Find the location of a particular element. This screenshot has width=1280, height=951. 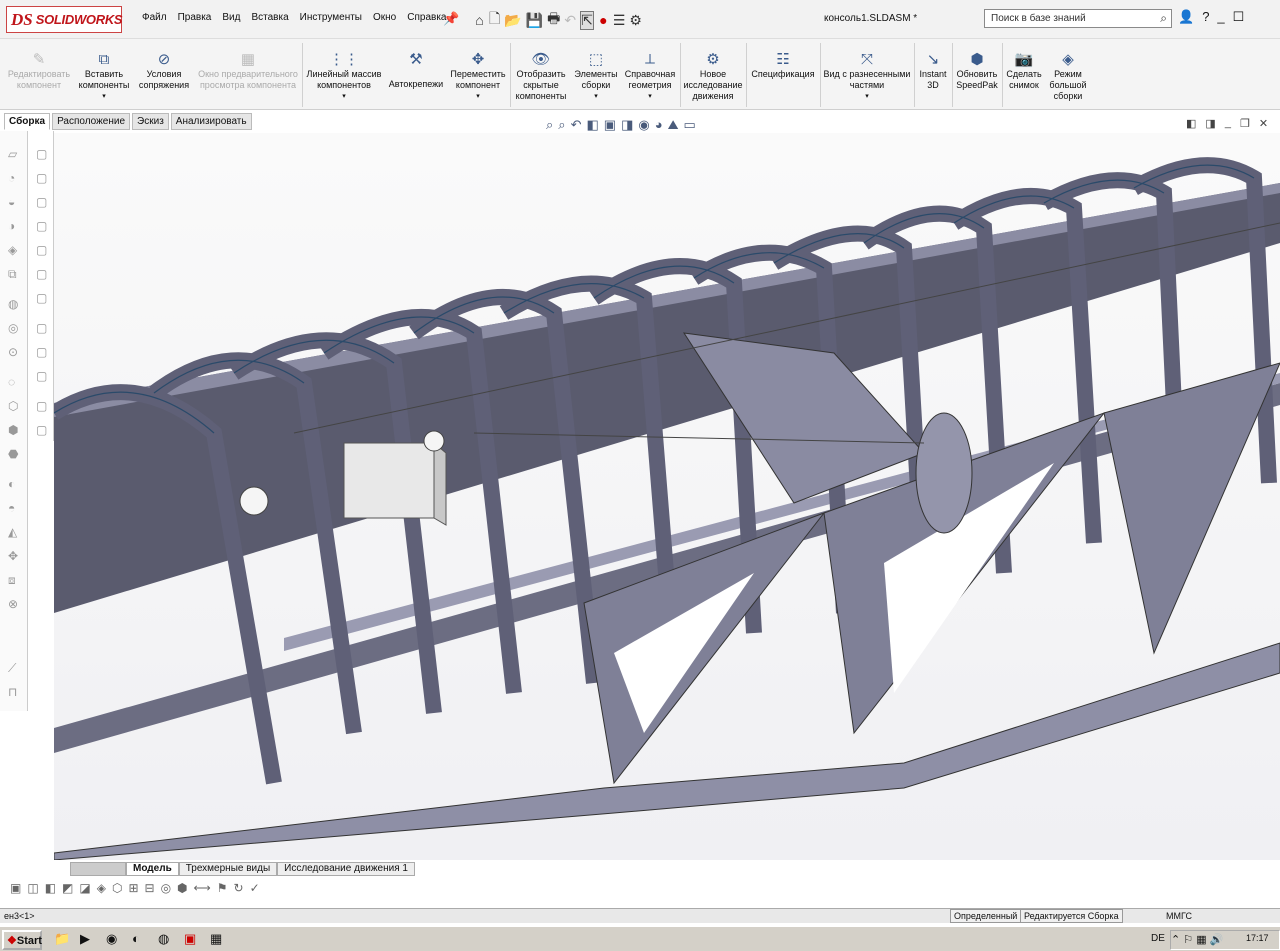

maximize-icon: ☐ is located at coordinates (1239, 17).